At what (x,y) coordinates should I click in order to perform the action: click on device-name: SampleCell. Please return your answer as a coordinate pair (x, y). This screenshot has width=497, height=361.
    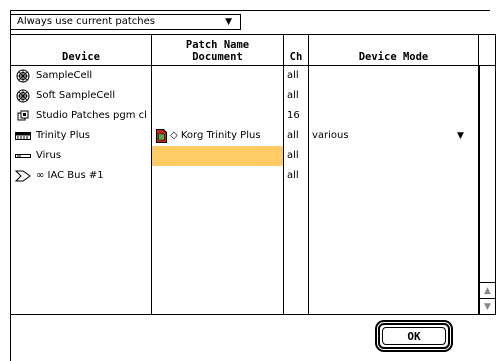
    Looking at the image, I should click on (64, 75).